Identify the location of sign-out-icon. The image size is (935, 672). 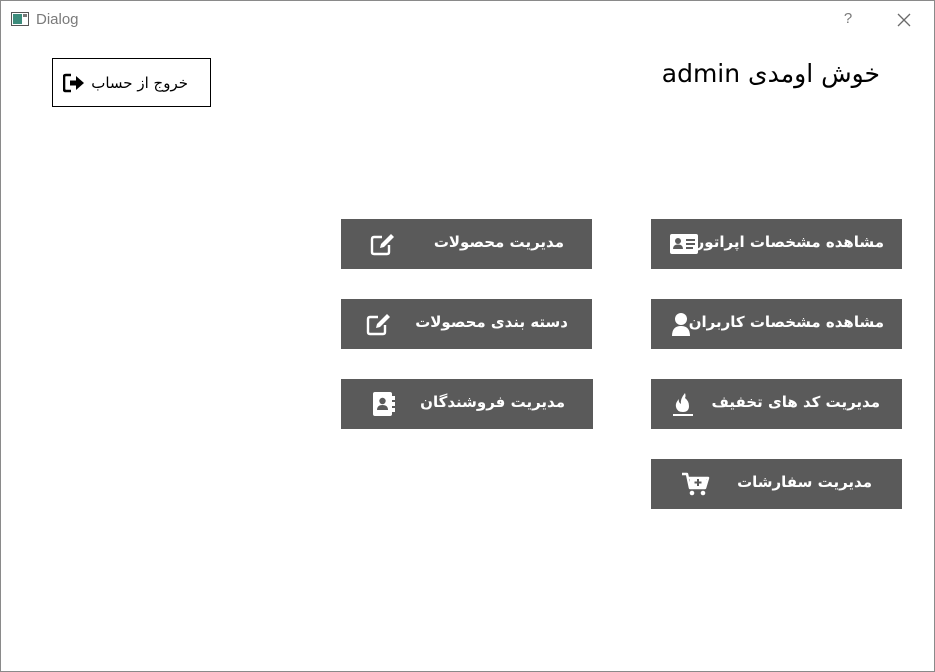
(73, 83).